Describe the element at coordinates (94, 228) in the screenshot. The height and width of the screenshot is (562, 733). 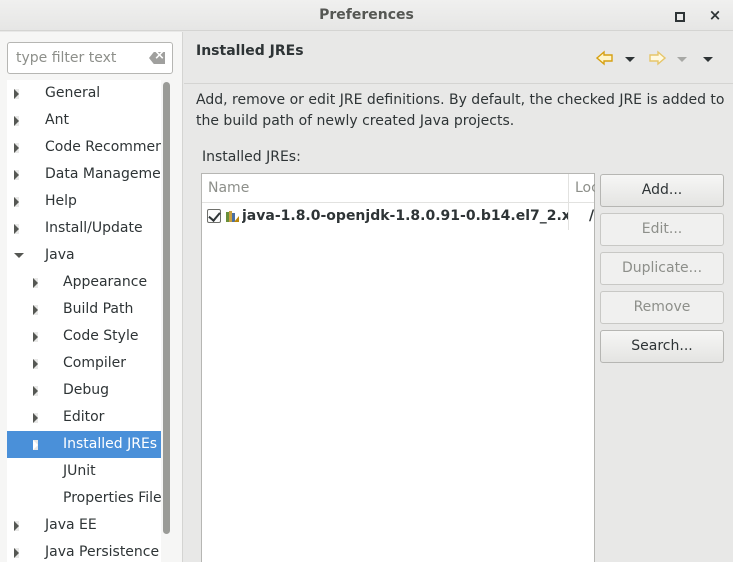
I see `tree-item-label: Install/Update` at that location.